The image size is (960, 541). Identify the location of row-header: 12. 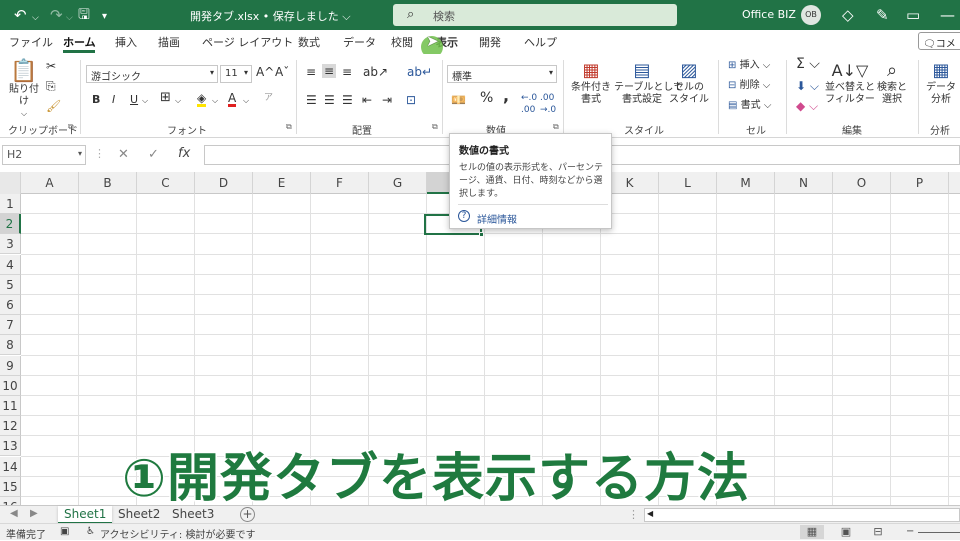
(10, 426).